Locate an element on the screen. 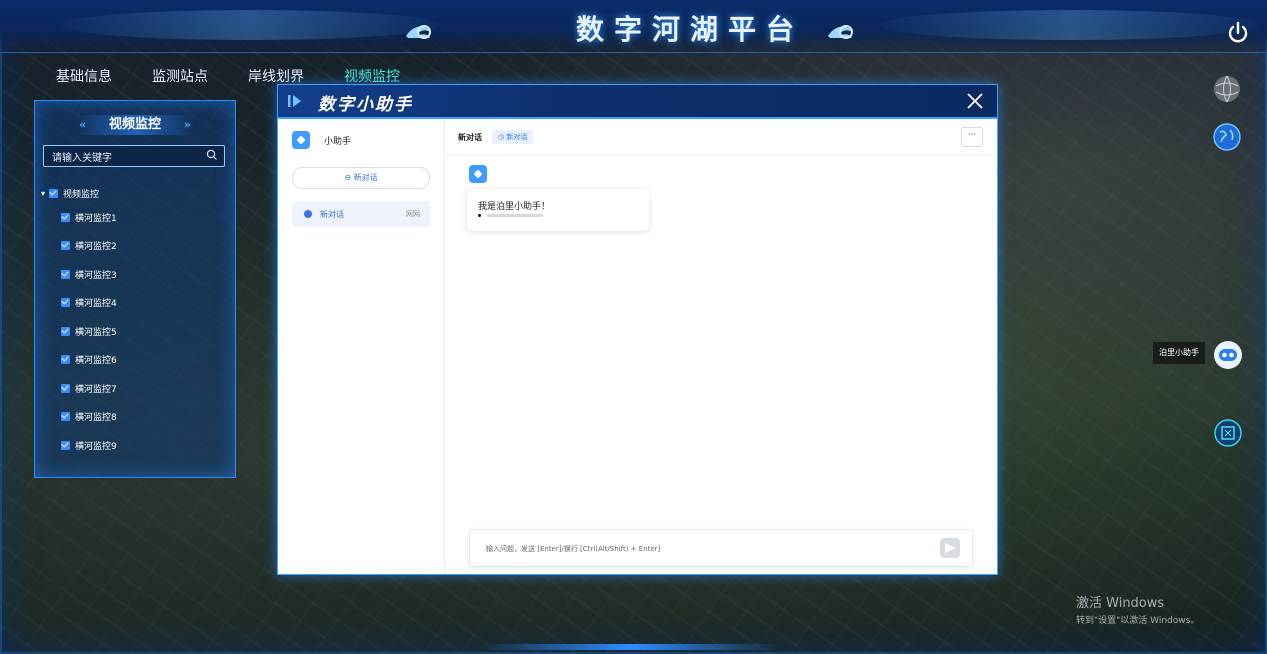  tree-item: 横河监控3 is located at coordinates (136, 274).